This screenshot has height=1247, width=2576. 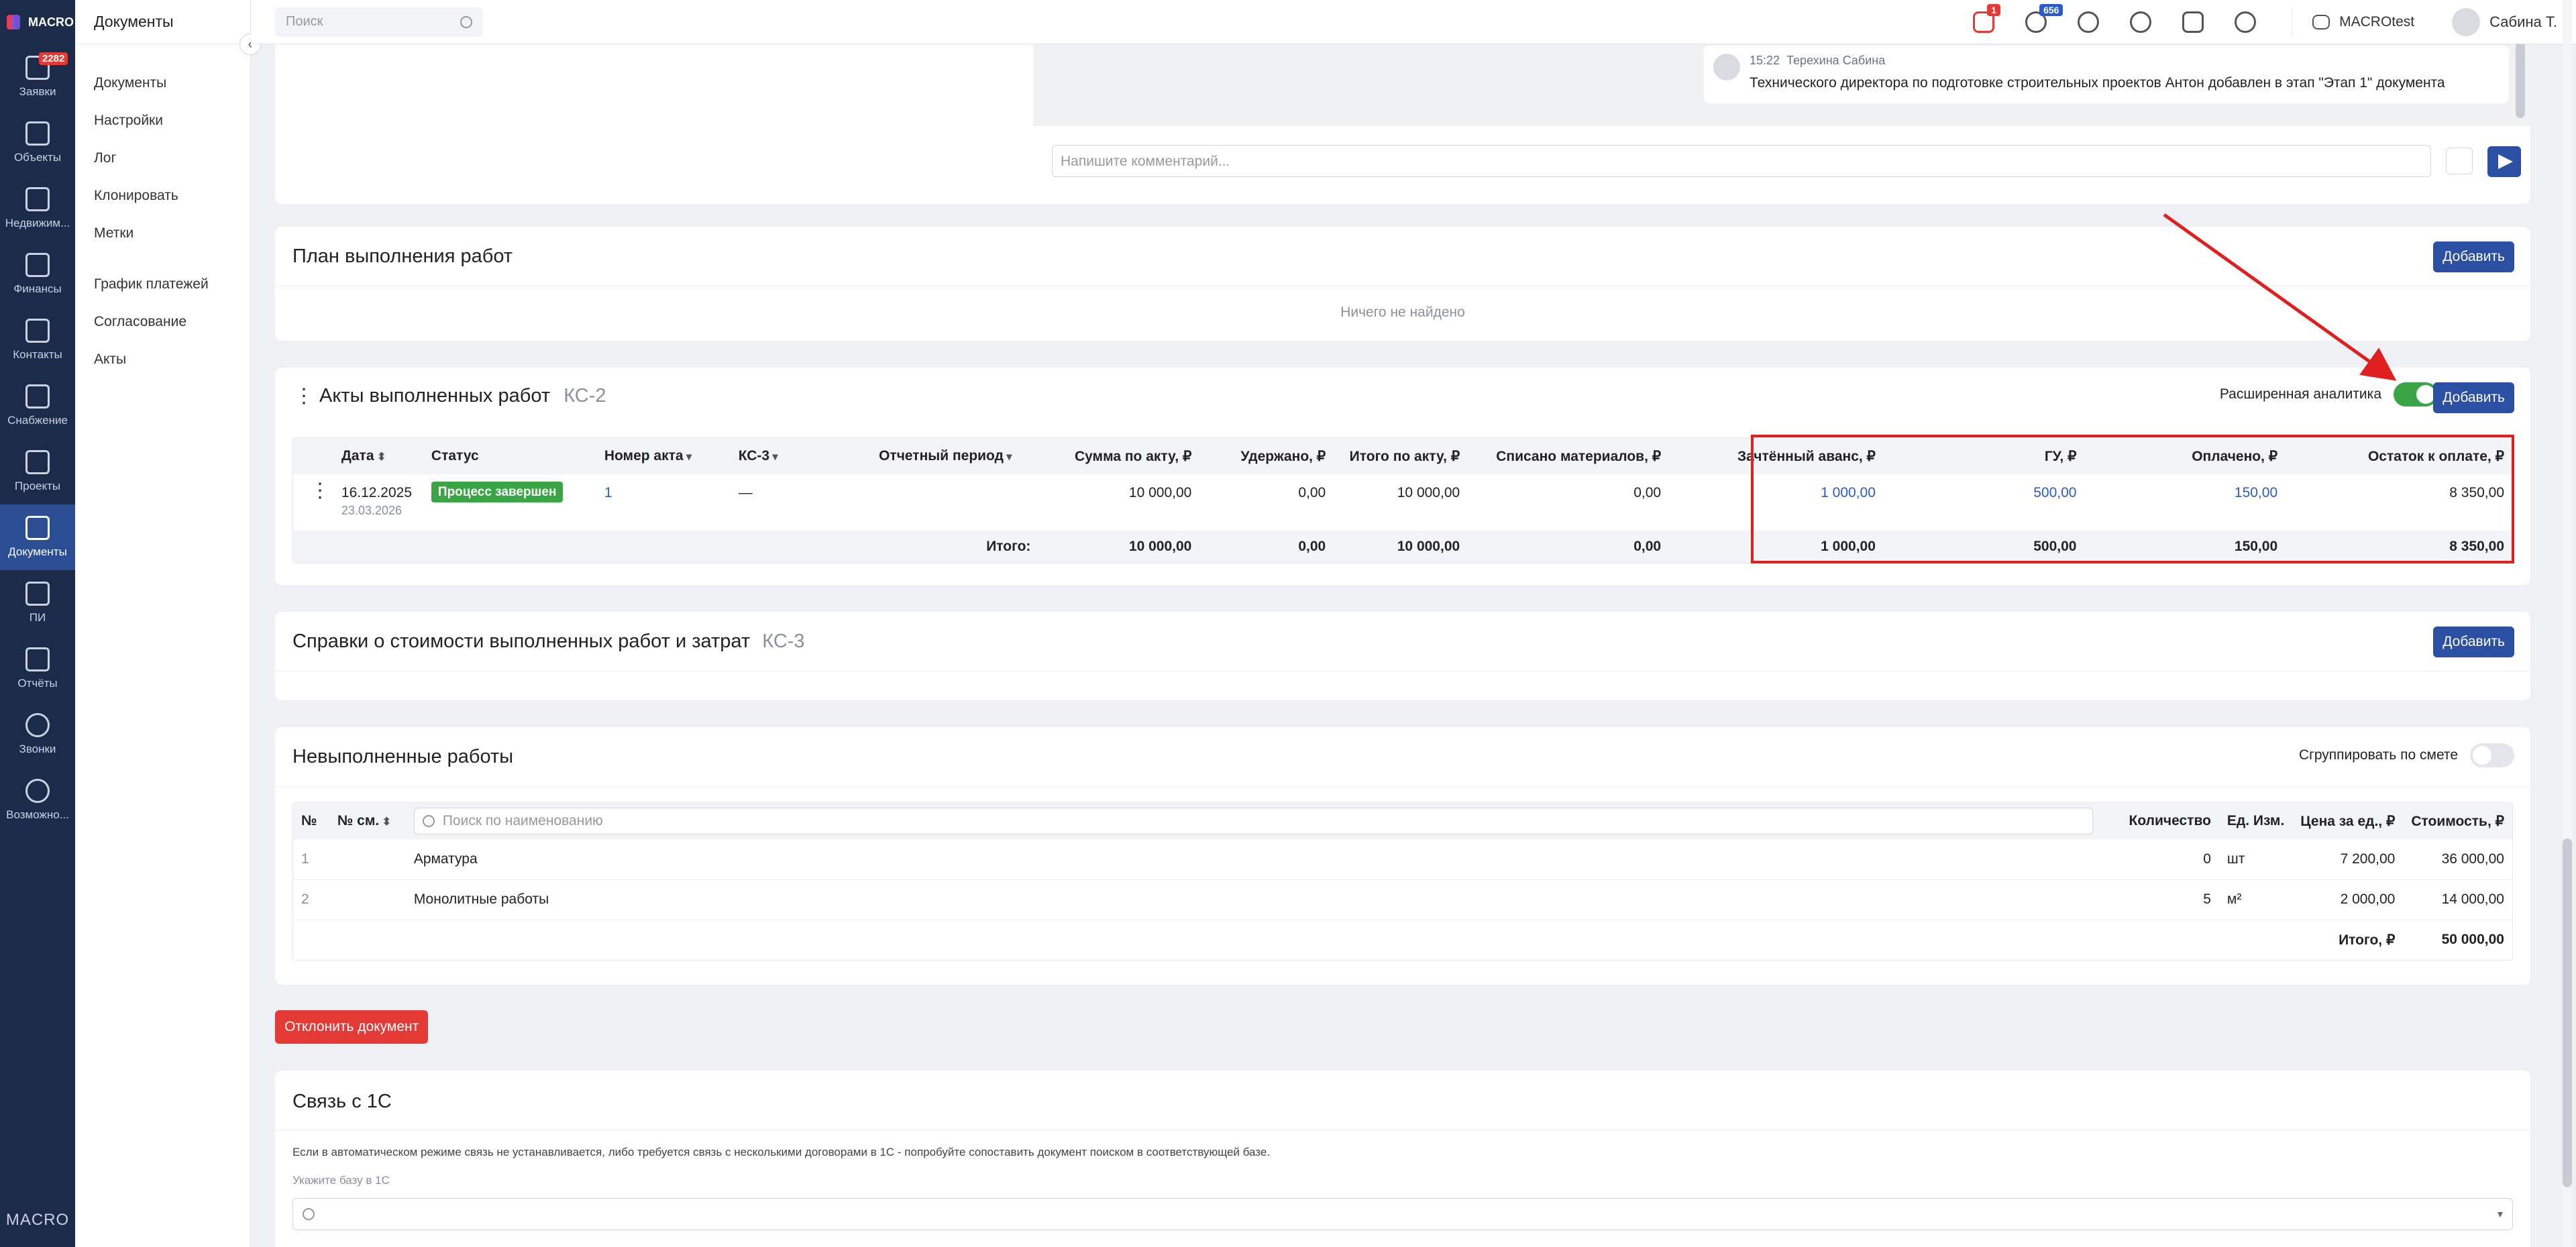 I want to click on page-scrollbar-thumb, so click(x=2567, y=1012).